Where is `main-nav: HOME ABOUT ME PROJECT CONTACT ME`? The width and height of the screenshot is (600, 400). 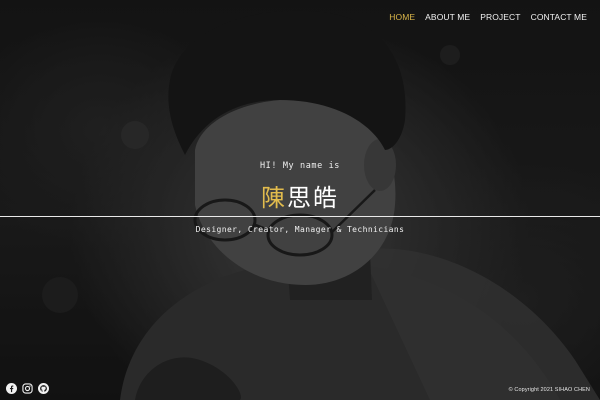 main-nav: HOME ABOUT ME PROJECT CONTACT ME is located at coordinates (488, 17).